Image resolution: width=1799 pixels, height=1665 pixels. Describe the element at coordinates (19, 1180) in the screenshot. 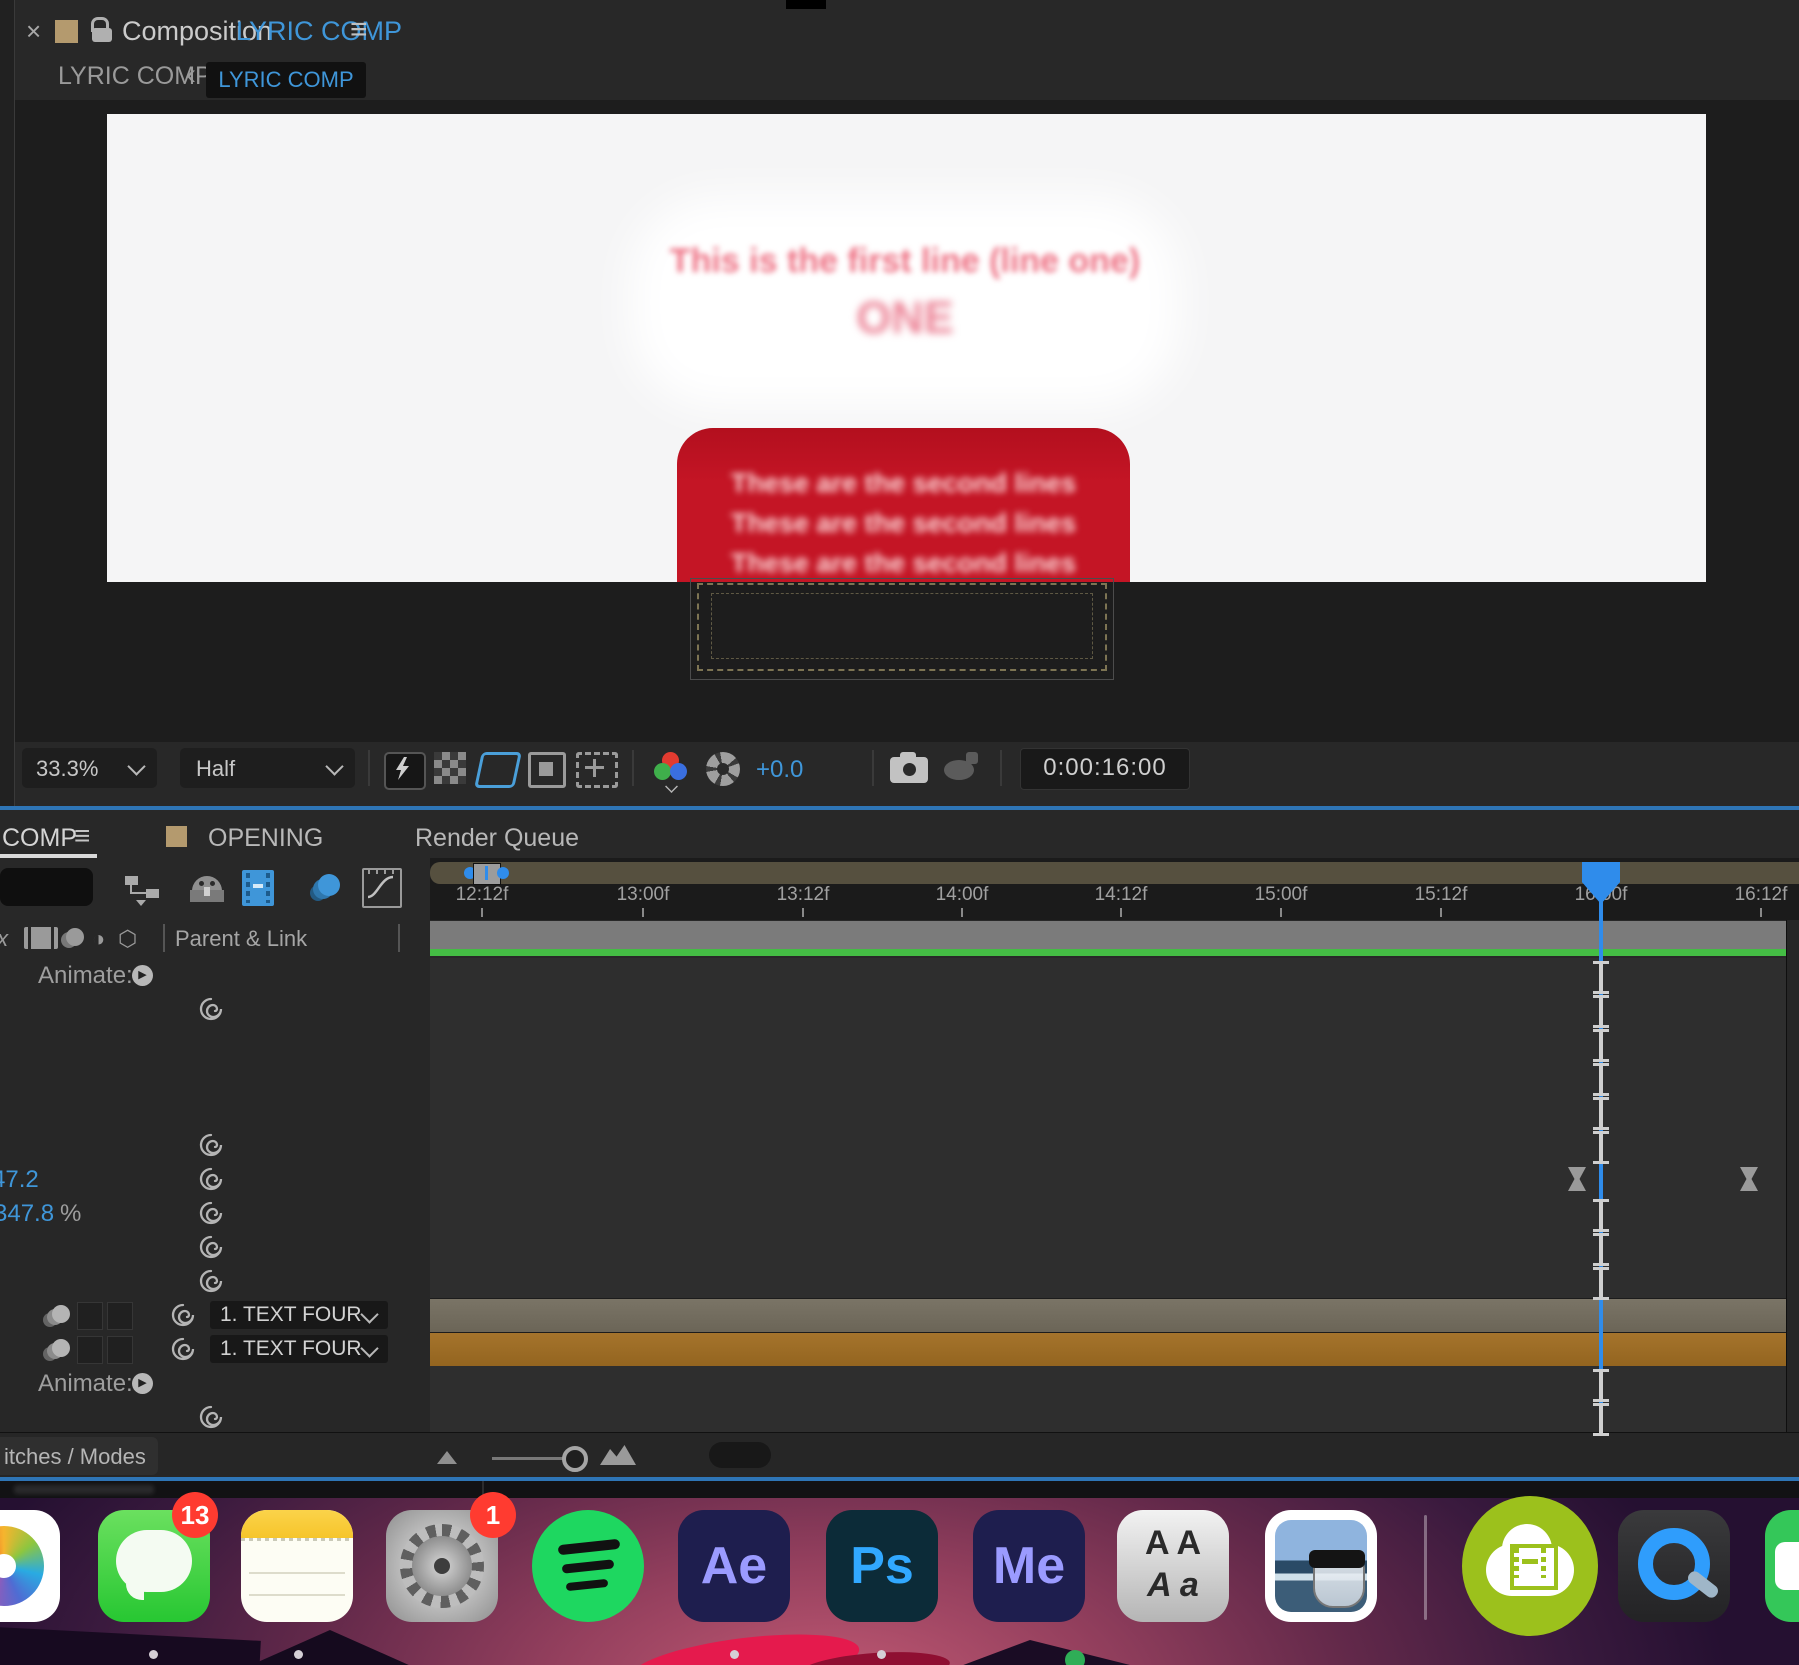

I see `property-value: 47.2` at that location.